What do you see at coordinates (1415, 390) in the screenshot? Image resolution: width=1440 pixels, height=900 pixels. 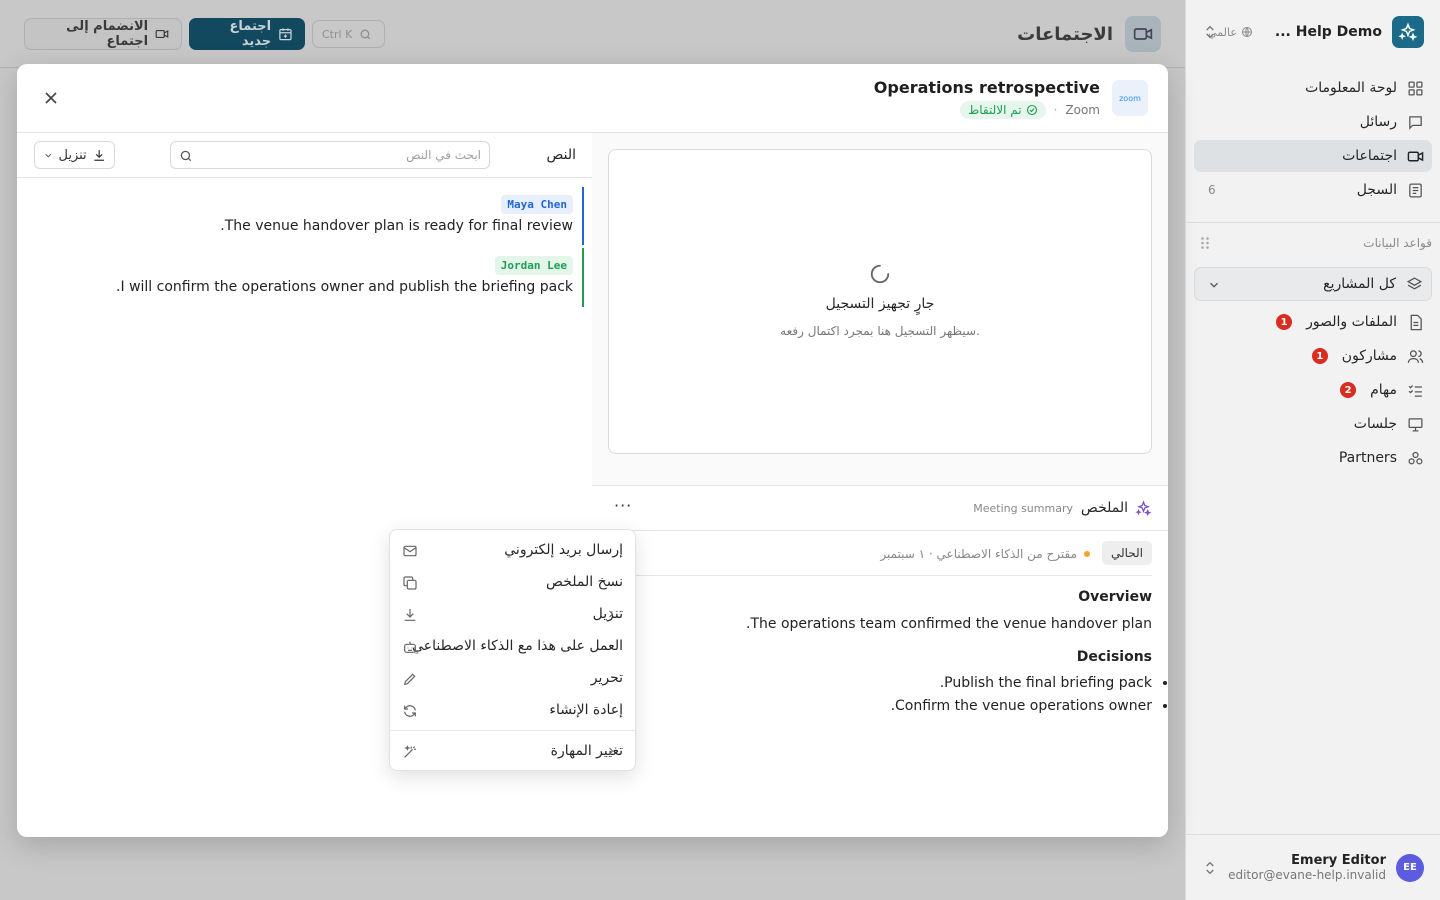 I see `checklist-icon` at bounding box center [1415, 390].